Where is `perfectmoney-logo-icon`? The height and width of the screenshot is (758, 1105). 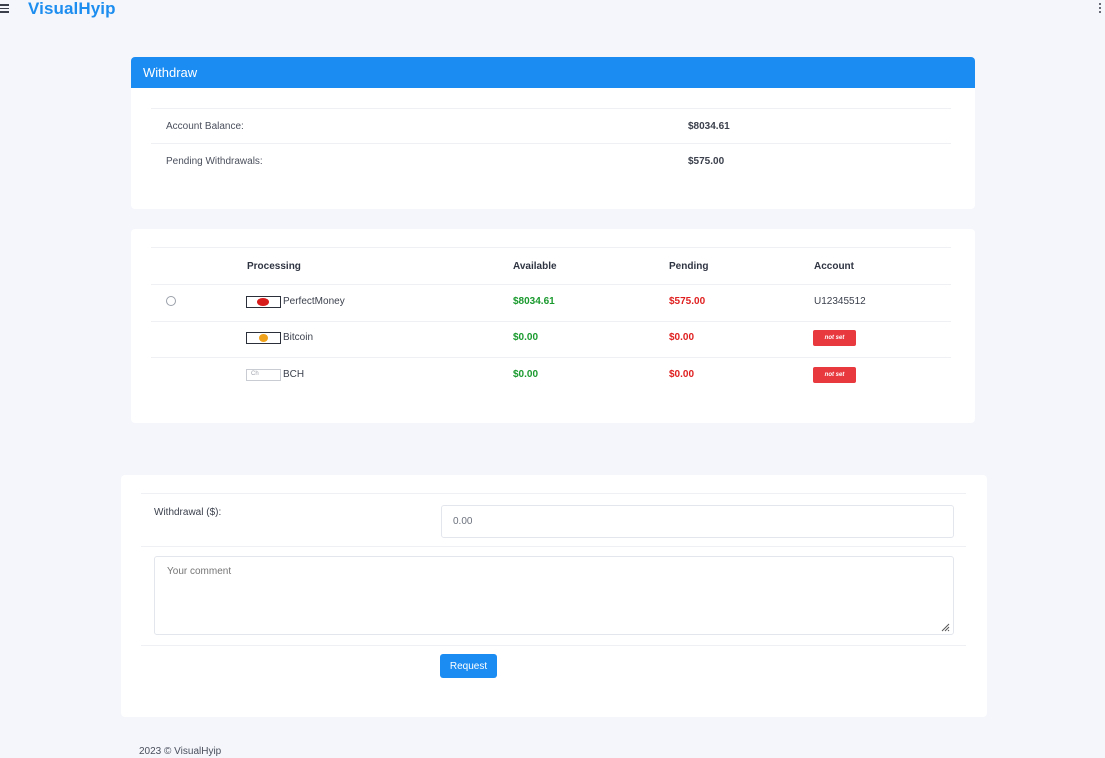 perfectmoney-logo-icon is located at coordinates (263, 302).